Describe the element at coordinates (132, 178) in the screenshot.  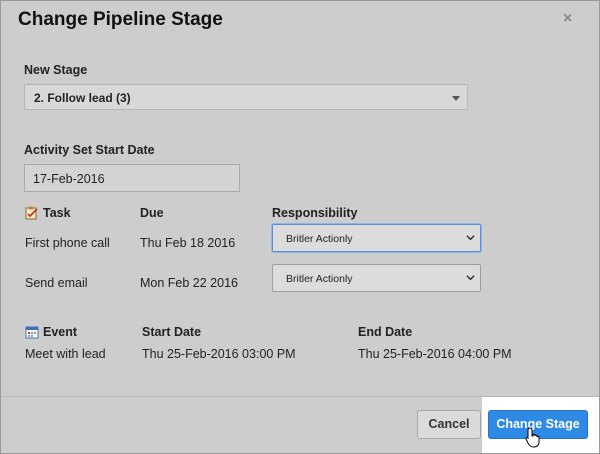
I see `activity-start-date-input: 17-Feb-2016` at that location.